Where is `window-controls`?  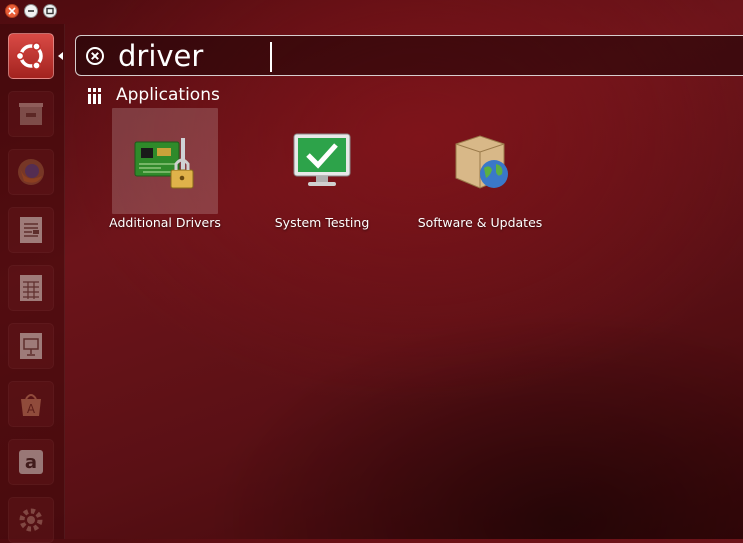 window-controls is located at coordinates (31, 11).